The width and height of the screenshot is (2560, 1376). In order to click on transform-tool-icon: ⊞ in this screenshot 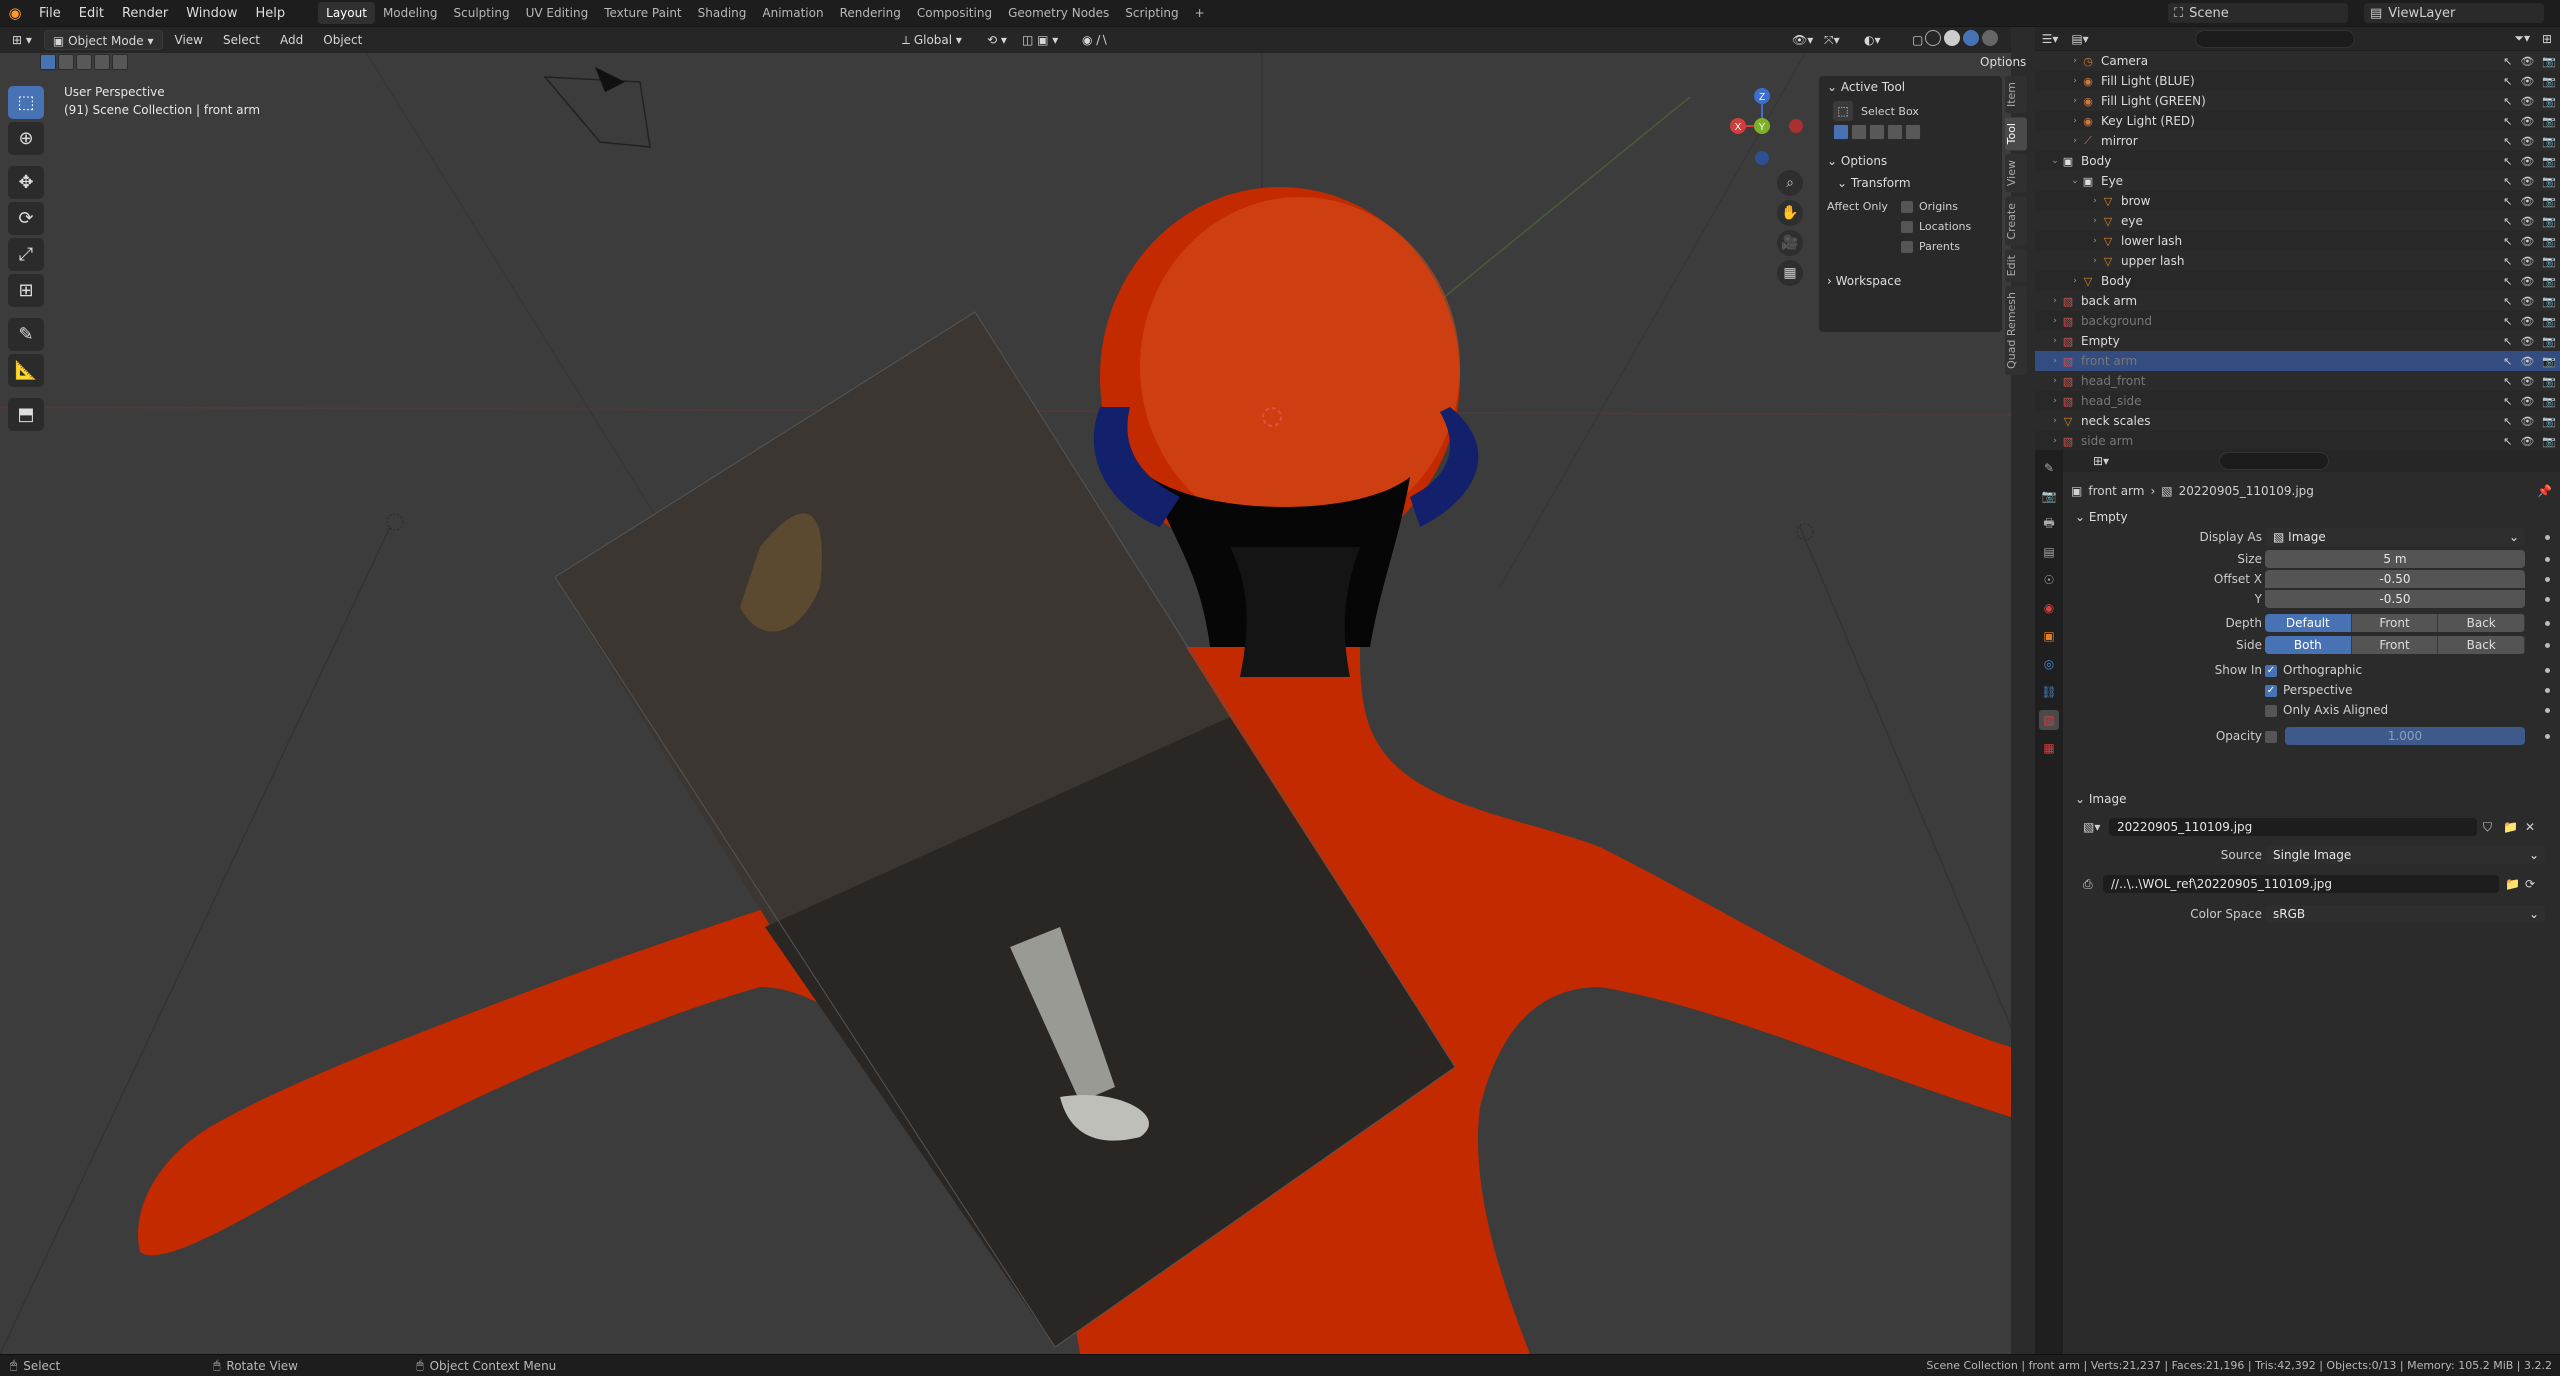, I will do `click(26, 290)`.